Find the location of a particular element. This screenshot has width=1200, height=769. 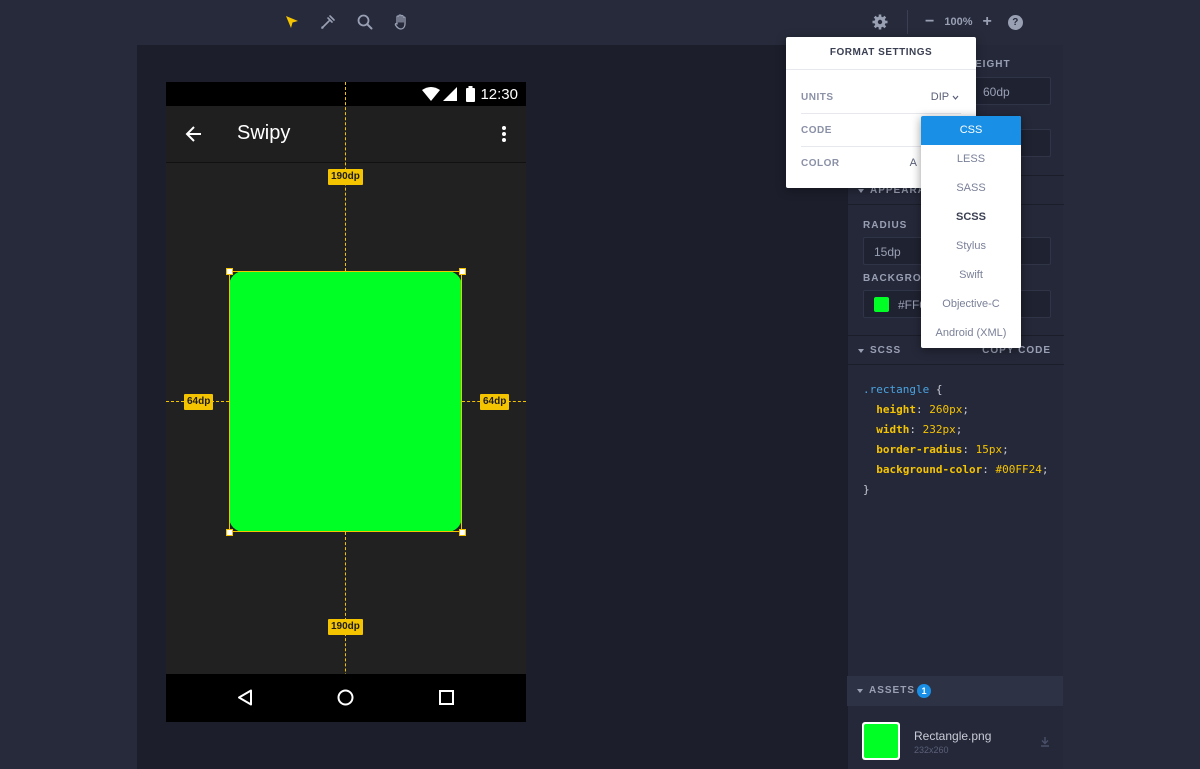

status-bar: 12:30 is located at coordinates (346, 94).